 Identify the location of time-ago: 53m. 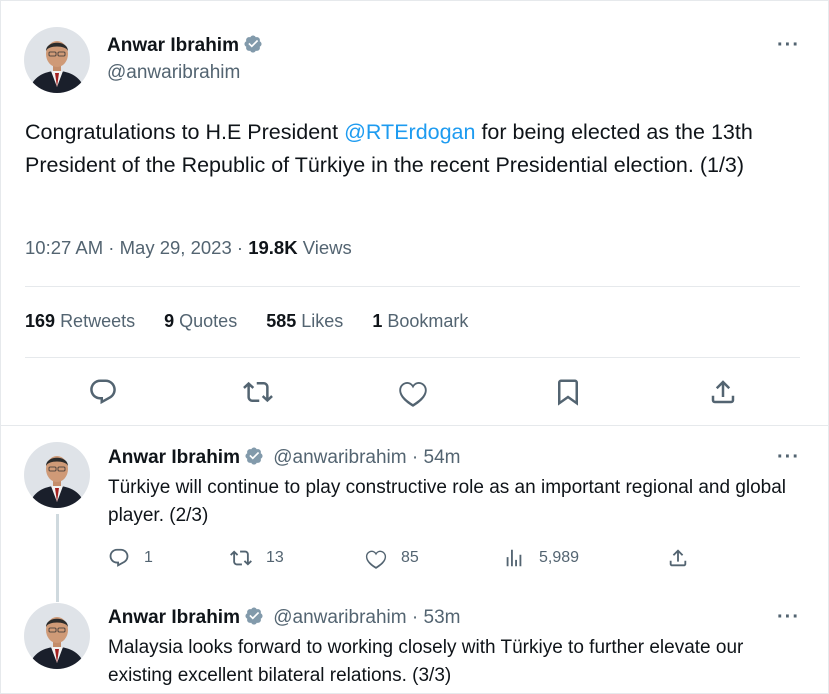
(442, 617).